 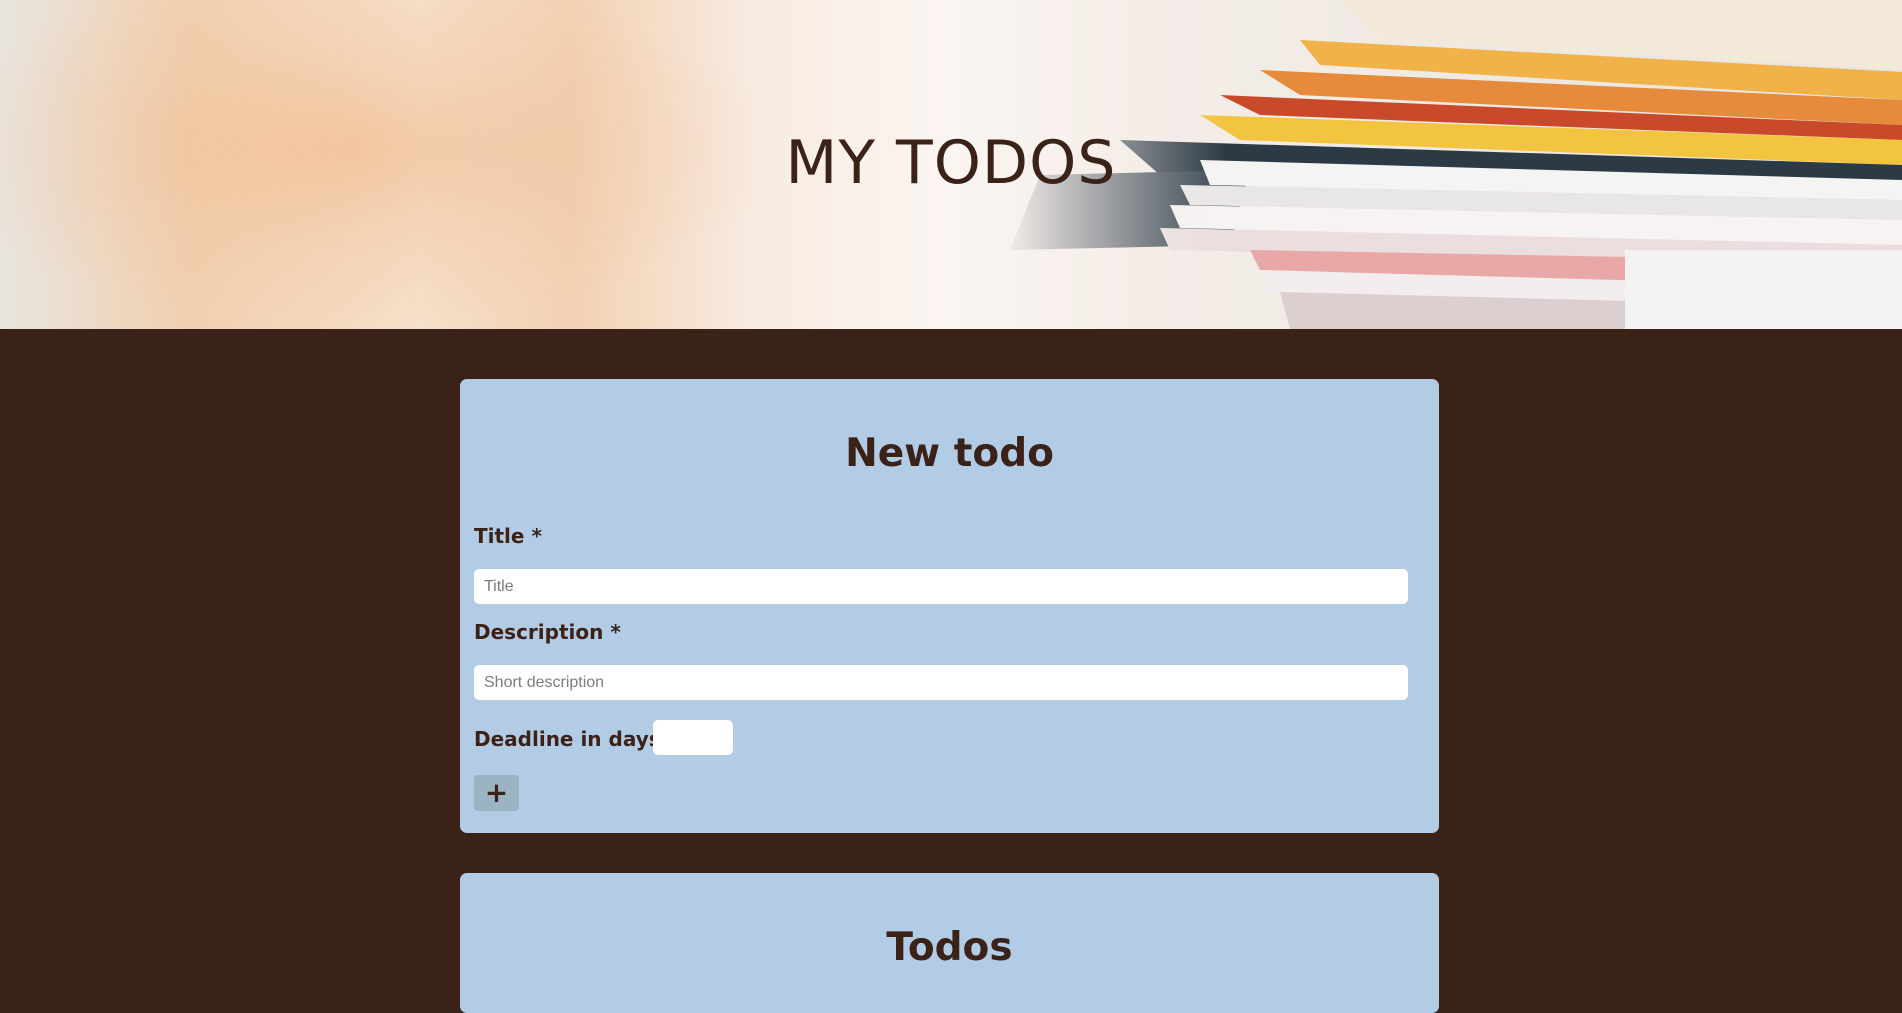 I want to click on page-title: MY TODOS, so click(x=951, y=163).